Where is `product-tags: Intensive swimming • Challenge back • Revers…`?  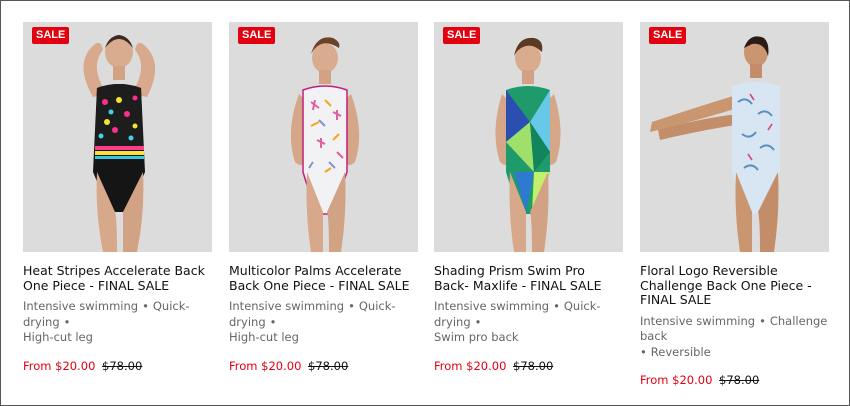
product-tags: Intensive swimming • Challenge back • Revers… is located at coordinates (734, 337).